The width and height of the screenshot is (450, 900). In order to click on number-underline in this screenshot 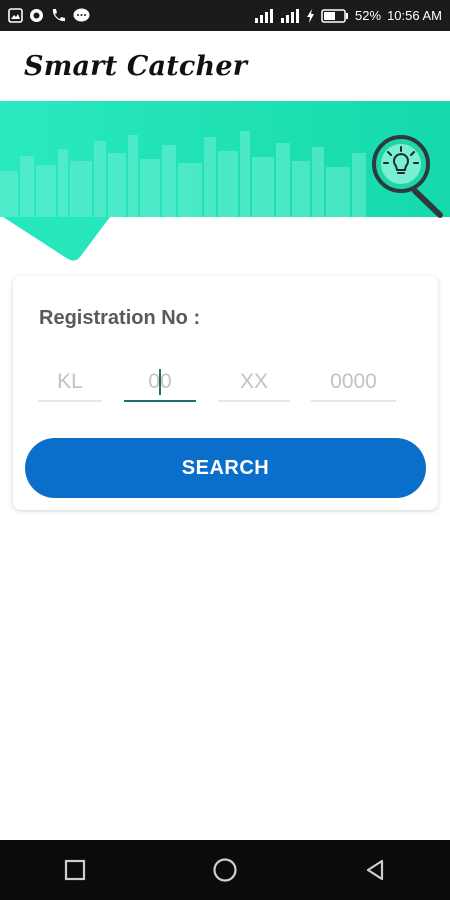, I will do `click(353, 401)`.